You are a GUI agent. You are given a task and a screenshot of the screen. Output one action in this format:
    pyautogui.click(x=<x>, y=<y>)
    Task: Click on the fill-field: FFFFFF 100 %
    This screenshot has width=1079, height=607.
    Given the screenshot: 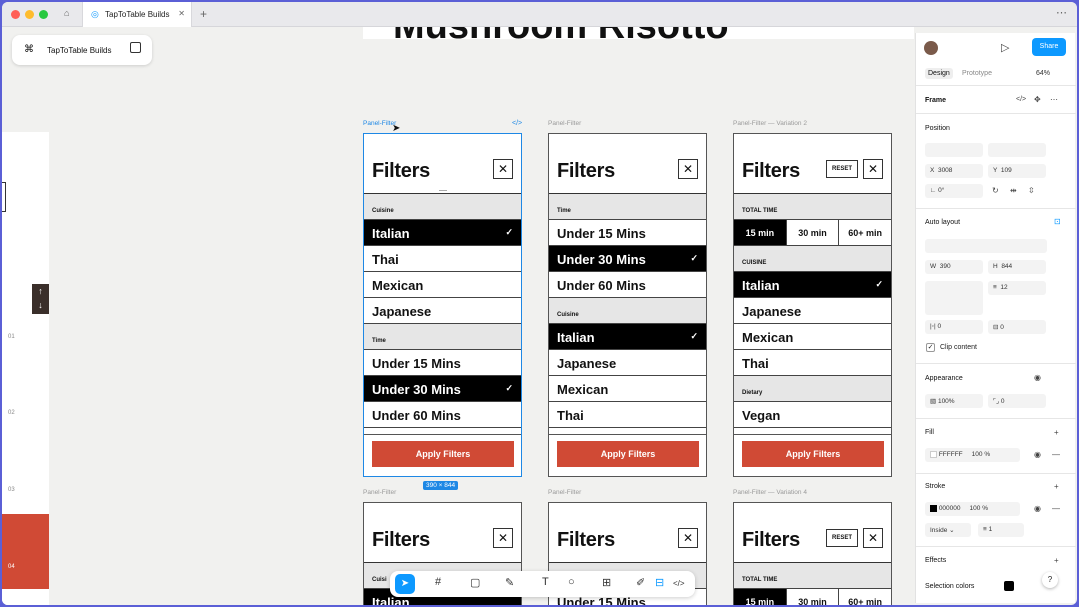 What is the action you would take?
    pyautogui.click(x=972, y=455)
    